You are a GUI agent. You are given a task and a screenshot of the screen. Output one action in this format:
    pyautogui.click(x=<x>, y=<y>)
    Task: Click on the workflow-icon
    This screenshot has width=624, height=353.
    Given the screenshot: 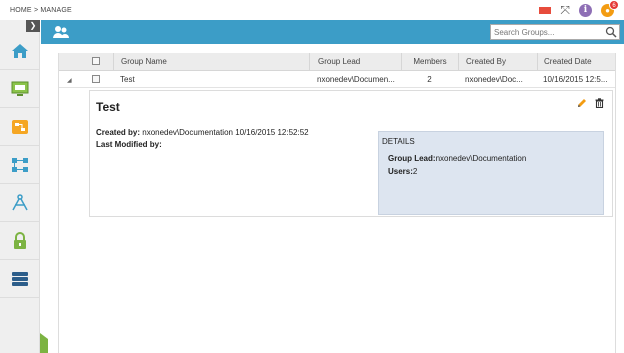 What is the action you would take?
    pyautogui.click(x=20, y=126)
    